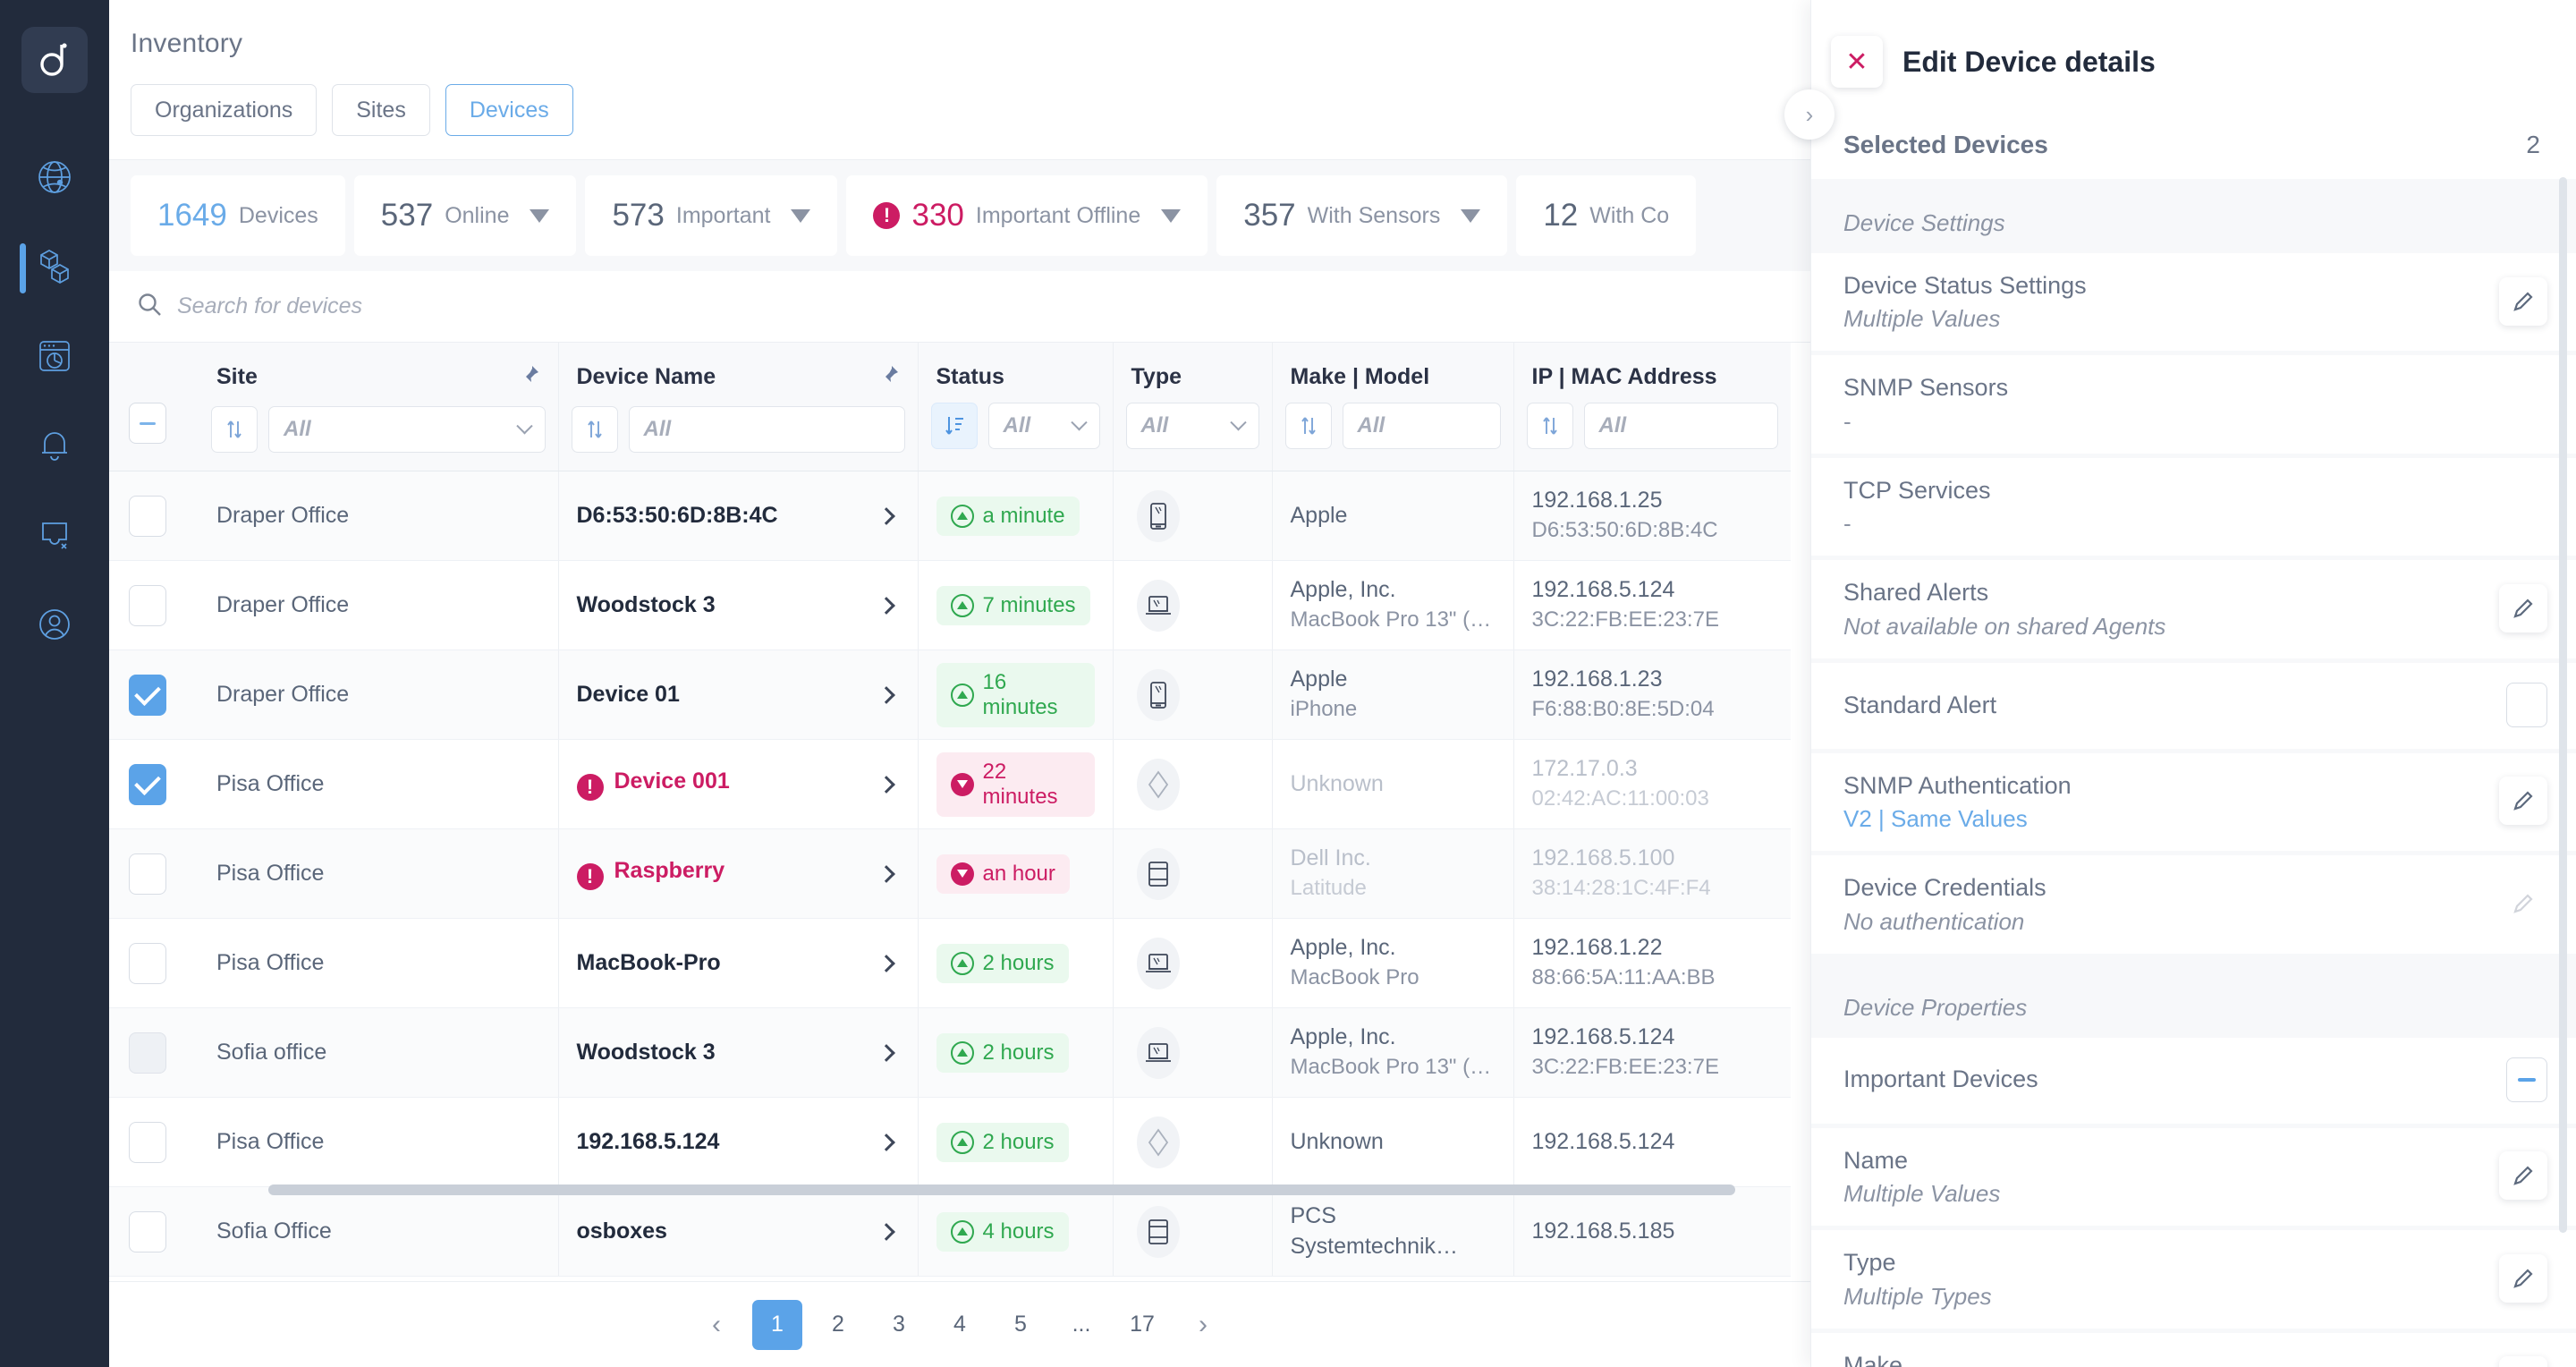 The height and width of the screenshot is (1367, 2576). What do you see at coordinates (1606, 215) in the screenshot?
I see `stat-card-with-credentials: 12 With Co` at bounding box center [1606, 215].